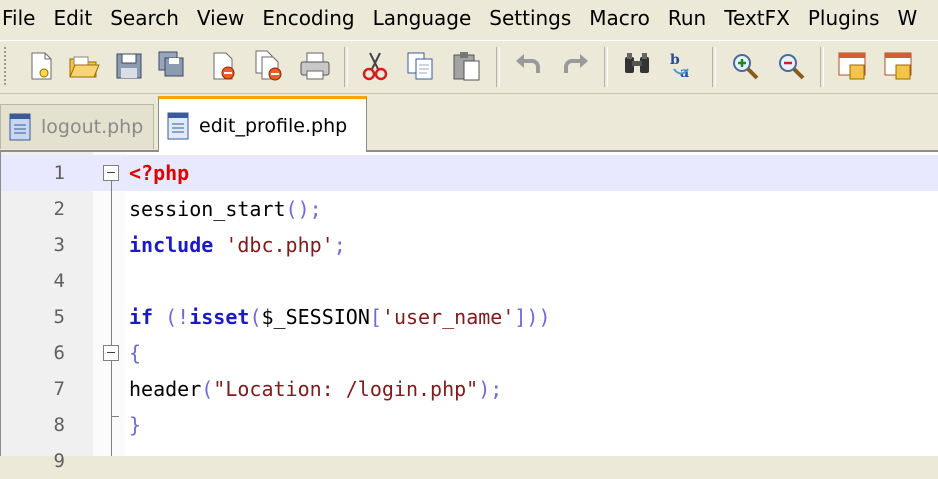 This screenshot has height=479, width=938. I want to click on code-token: [, so click(375, 317).